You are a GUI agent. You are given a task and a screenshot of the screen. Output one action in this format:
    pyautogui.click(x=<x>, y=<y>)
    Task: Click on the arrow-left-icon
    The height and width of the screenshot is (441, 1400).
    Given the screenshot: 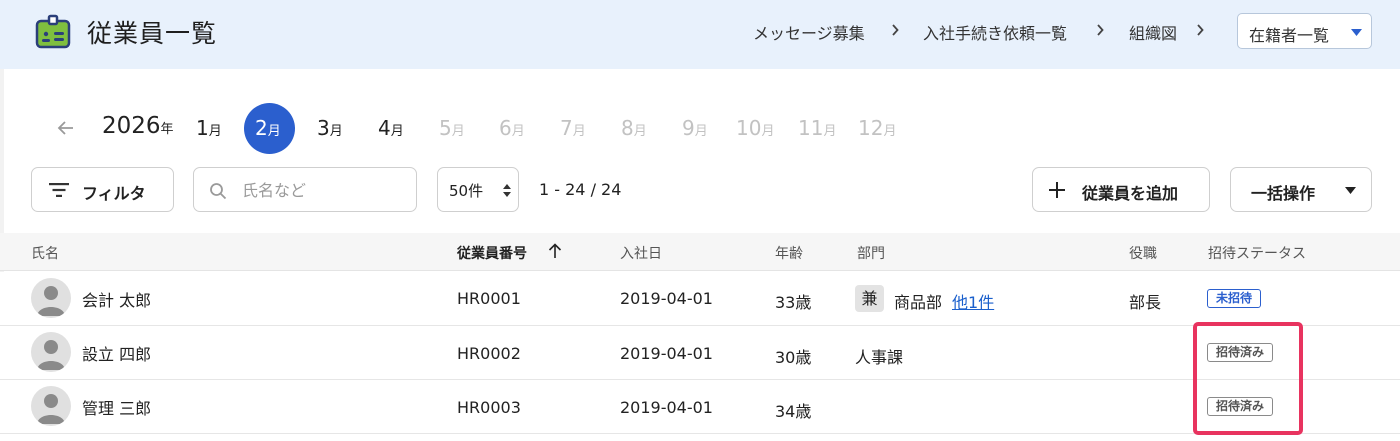 What is the action you would take?
    pyautogui.click(x=66, y=128)
    